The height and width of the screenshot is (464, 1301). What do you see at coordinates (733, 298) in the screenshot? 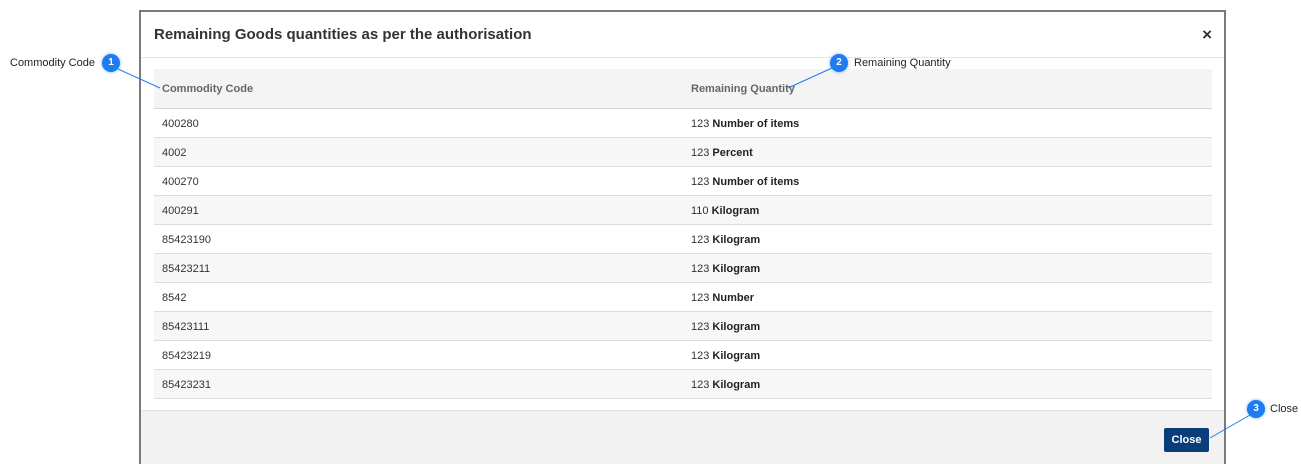
I see `quantity-unit: Number` at bounding box center [733, 298].